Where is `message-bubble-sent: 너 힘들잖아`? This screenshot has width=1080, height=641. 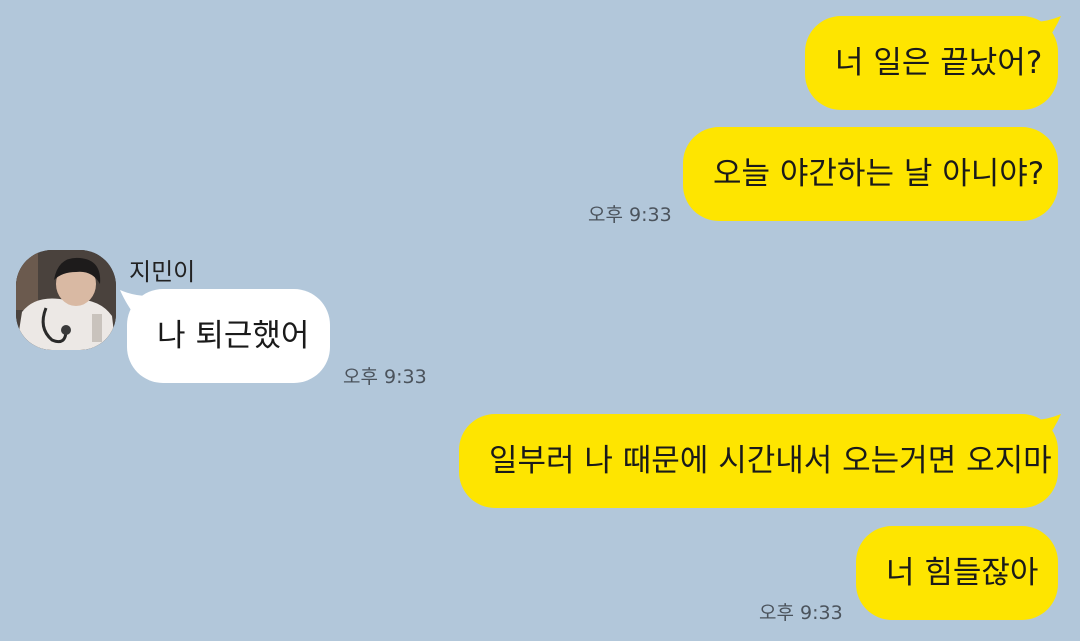
message-bubble-sent: 너 힘들잖아 is located at coordinates (957, 573).